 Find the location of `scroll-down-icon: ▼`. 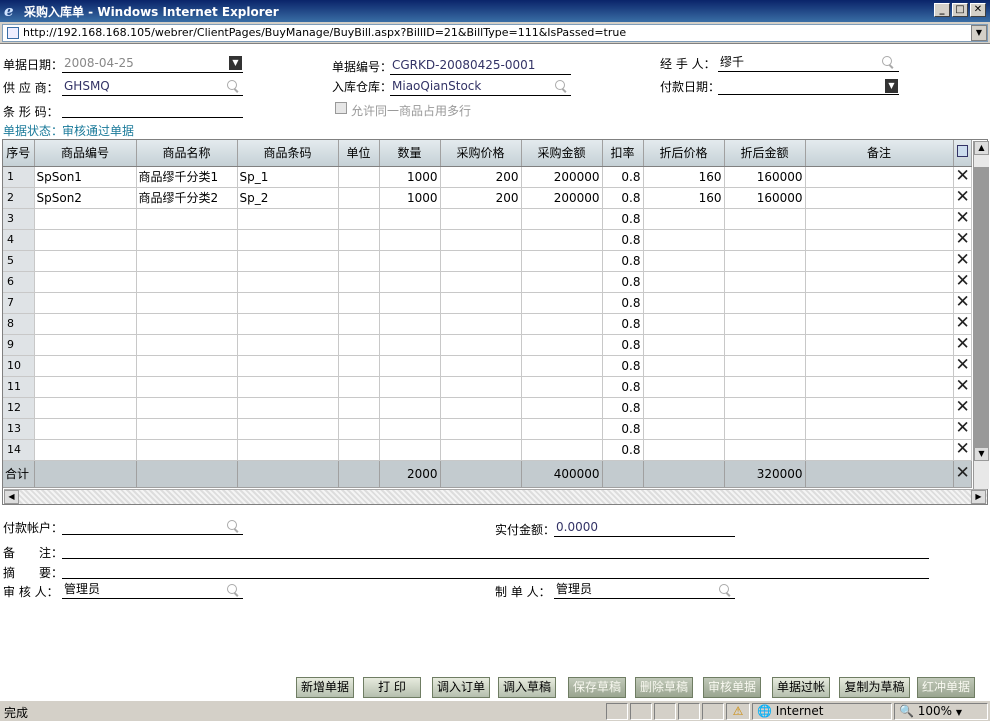

scroll-down-icon: ▼ is located at coordinates (981, 454).